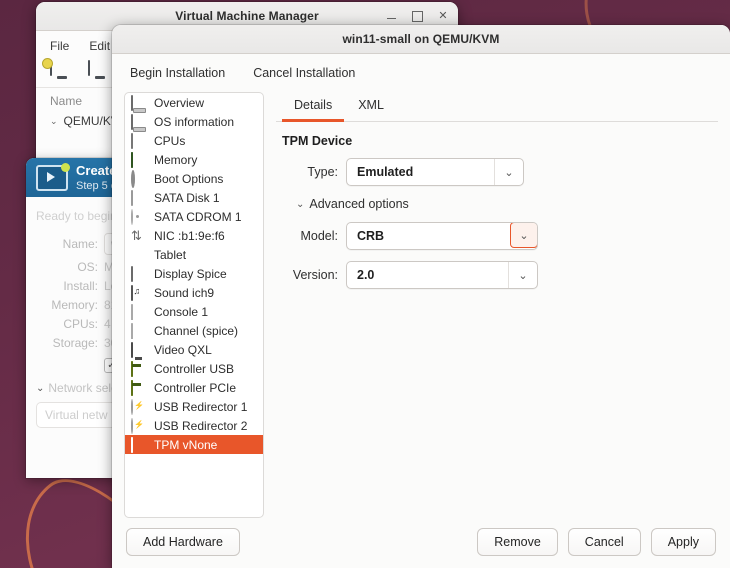 This screenshot has width=730, height=568. I want to click on tpm-icon, so click(139, 444).